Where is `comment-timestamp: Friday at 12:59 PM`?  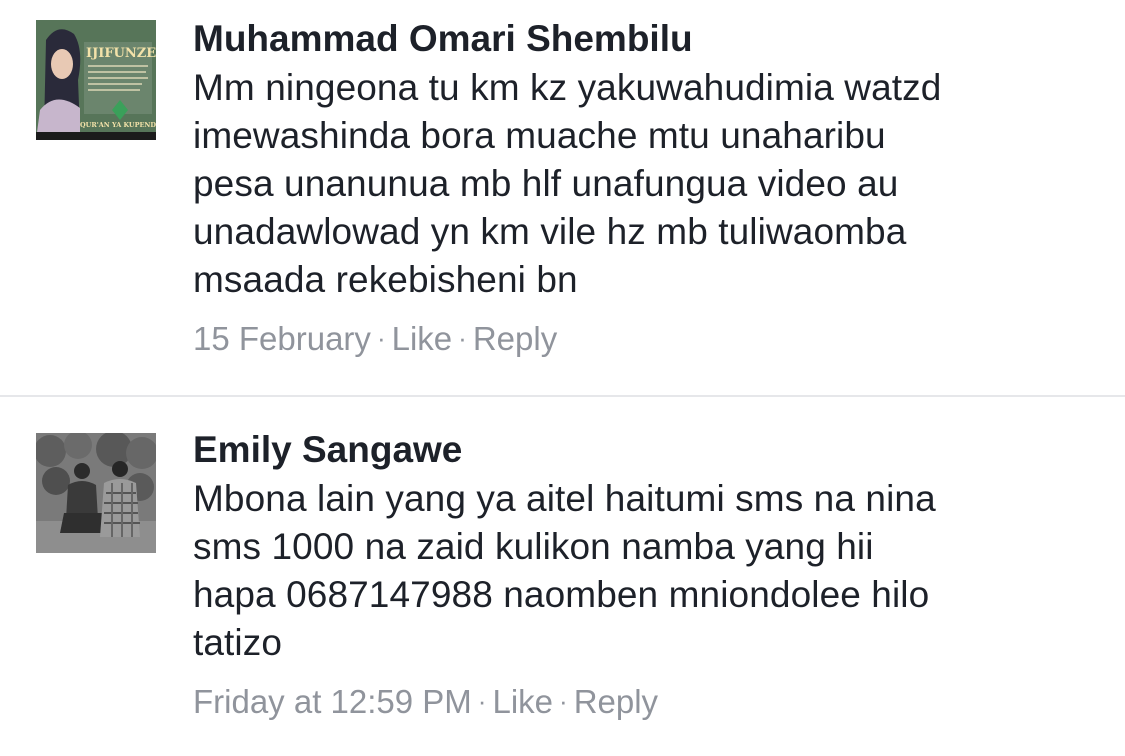 comment-timestamp: Friday at 12:59 PM is located at coordinates (332, 701).